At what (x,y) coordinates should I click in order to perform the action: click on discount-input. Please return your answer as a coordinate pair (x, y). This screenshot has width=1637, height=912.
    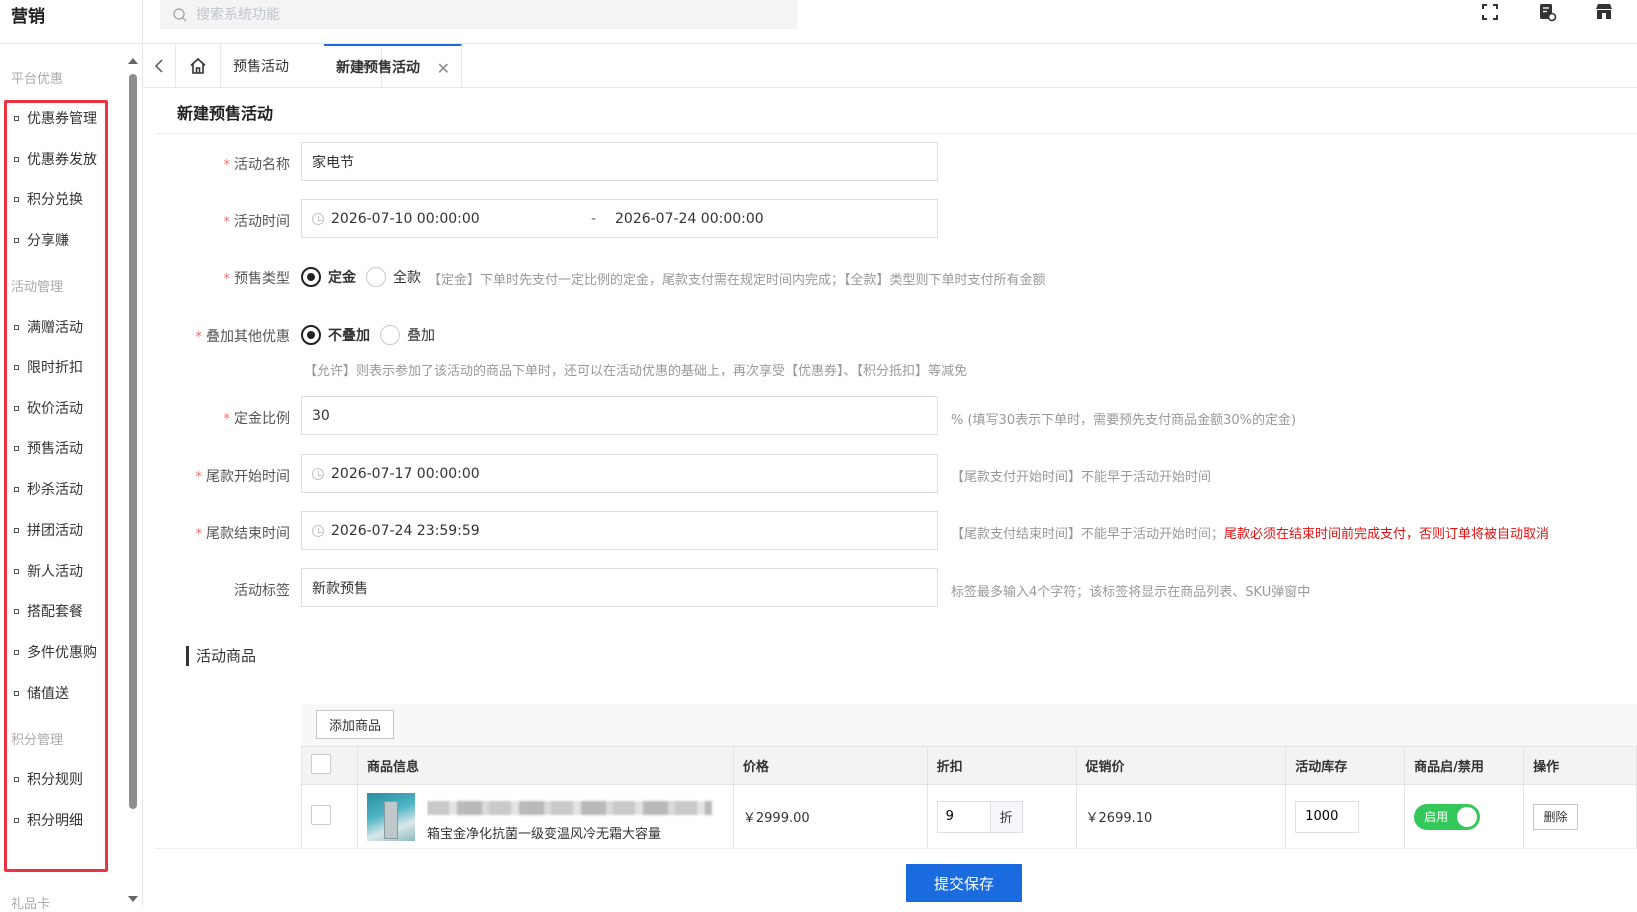
    Looking at the image, I should click on (963, 816).